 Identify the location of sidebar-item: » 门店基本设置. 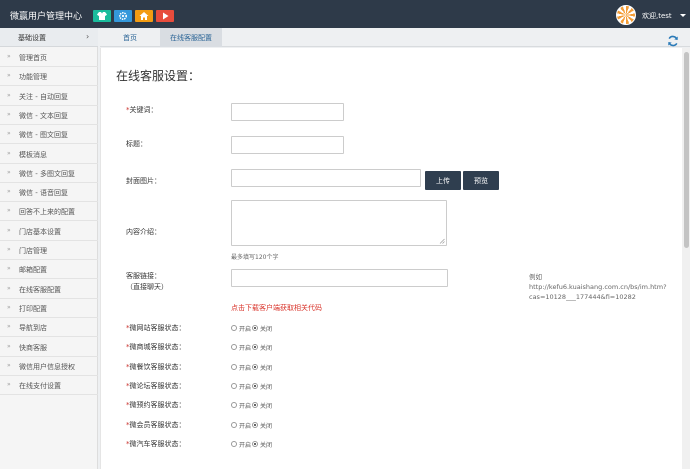
(49, 231).